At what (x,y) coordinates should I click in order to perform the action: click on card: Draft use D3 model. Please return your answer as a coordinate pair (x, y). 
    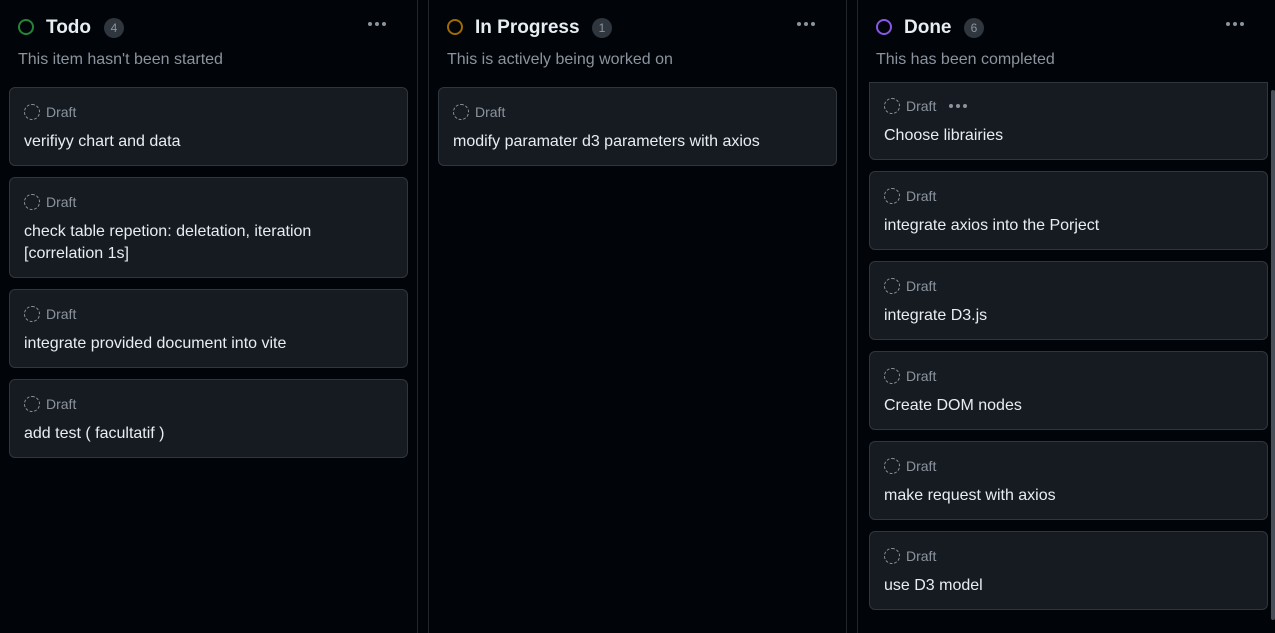
    Looking at the image, I should click on (1068, 570).